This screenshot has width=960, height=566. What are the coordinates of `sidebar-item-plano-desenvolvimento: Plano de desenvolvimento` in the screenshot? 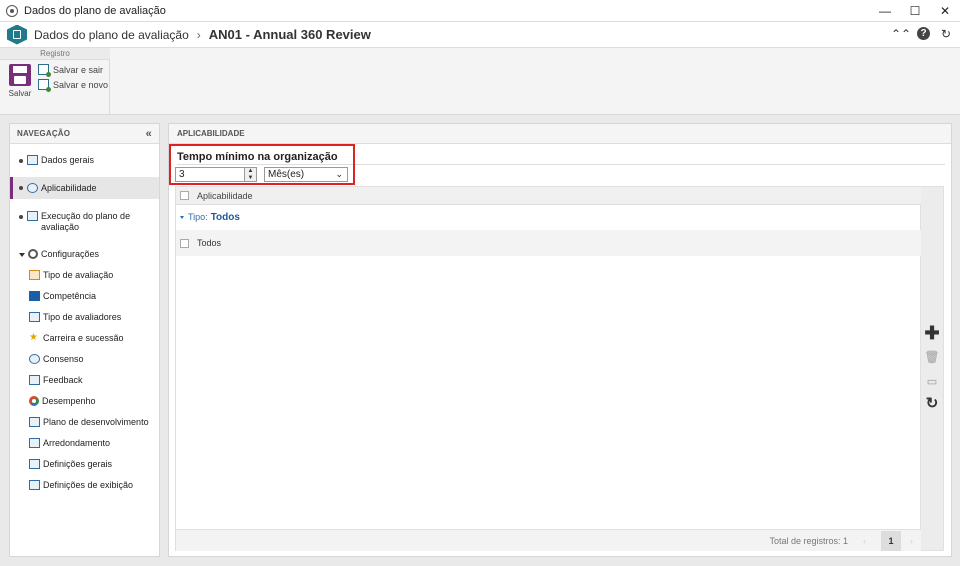 It's located at (94, 422).